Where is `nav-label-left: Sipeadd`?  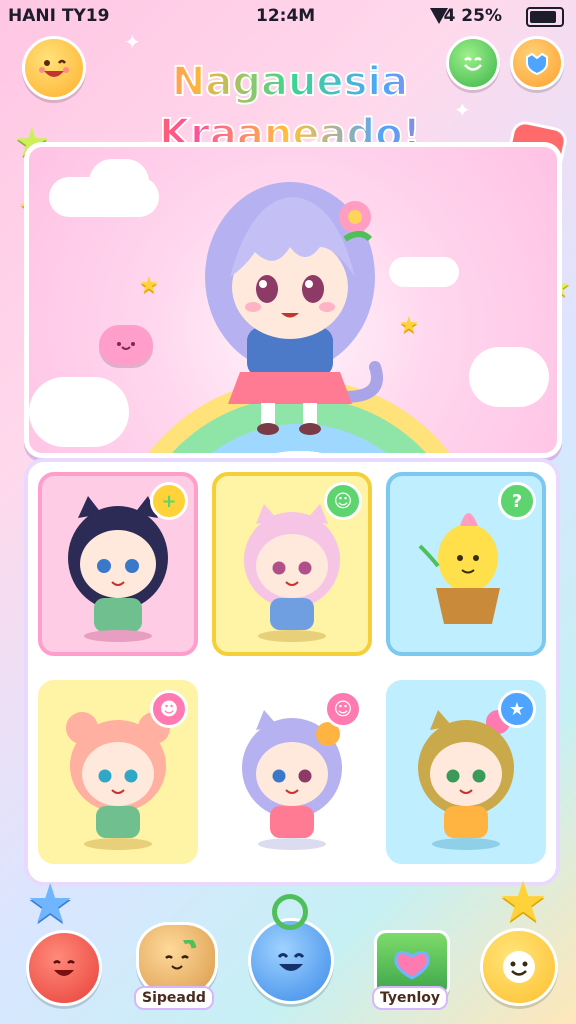
nav-label-left: Sipeadd is located at coordinates (174, 998).